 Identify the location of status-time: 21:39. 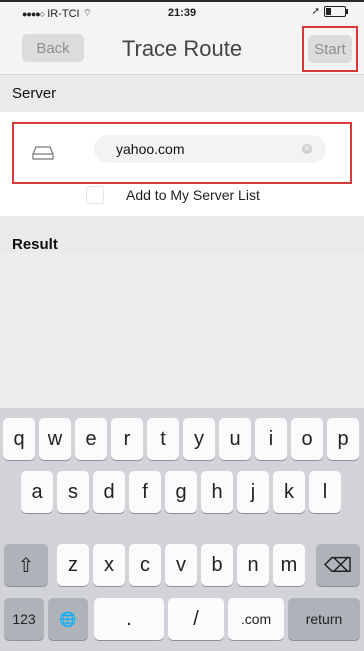
(182, 13).